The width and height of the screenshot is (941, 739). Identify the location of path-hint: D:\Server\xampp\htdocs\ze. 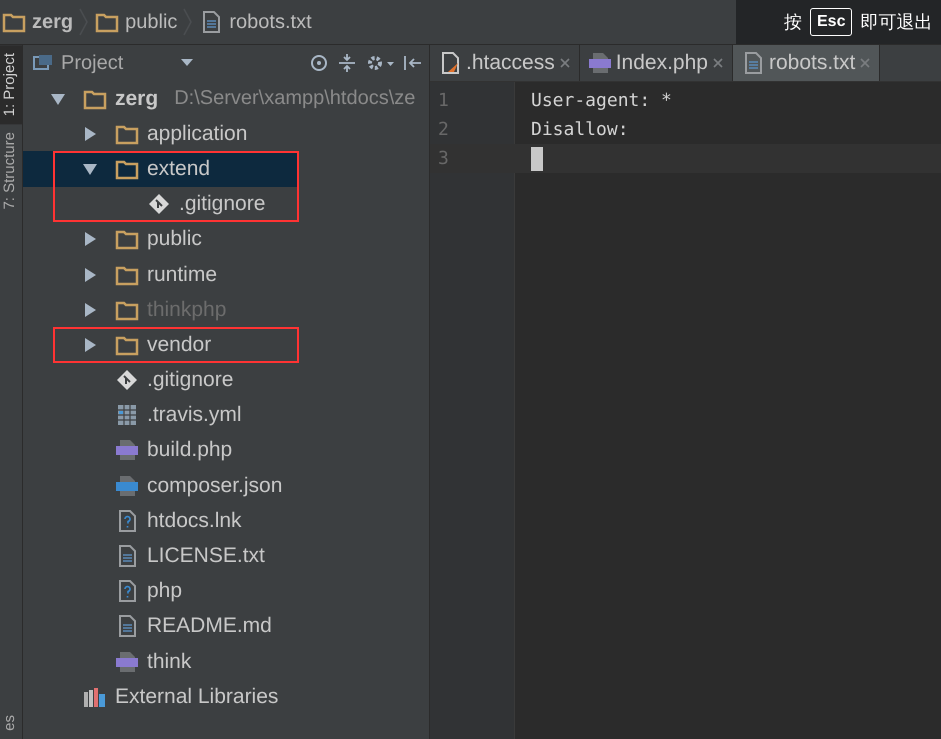
(295, 98).